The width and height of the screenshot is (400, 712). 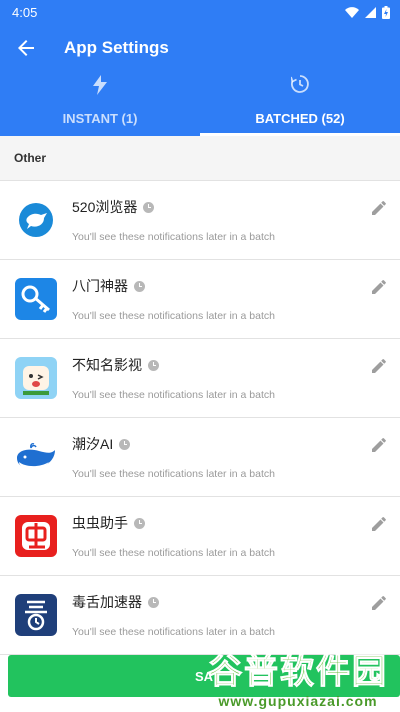 What do you see at coordinates (300, 134) in the screenshot?
I see `tab-indicator` at bounding box center [300, 134].